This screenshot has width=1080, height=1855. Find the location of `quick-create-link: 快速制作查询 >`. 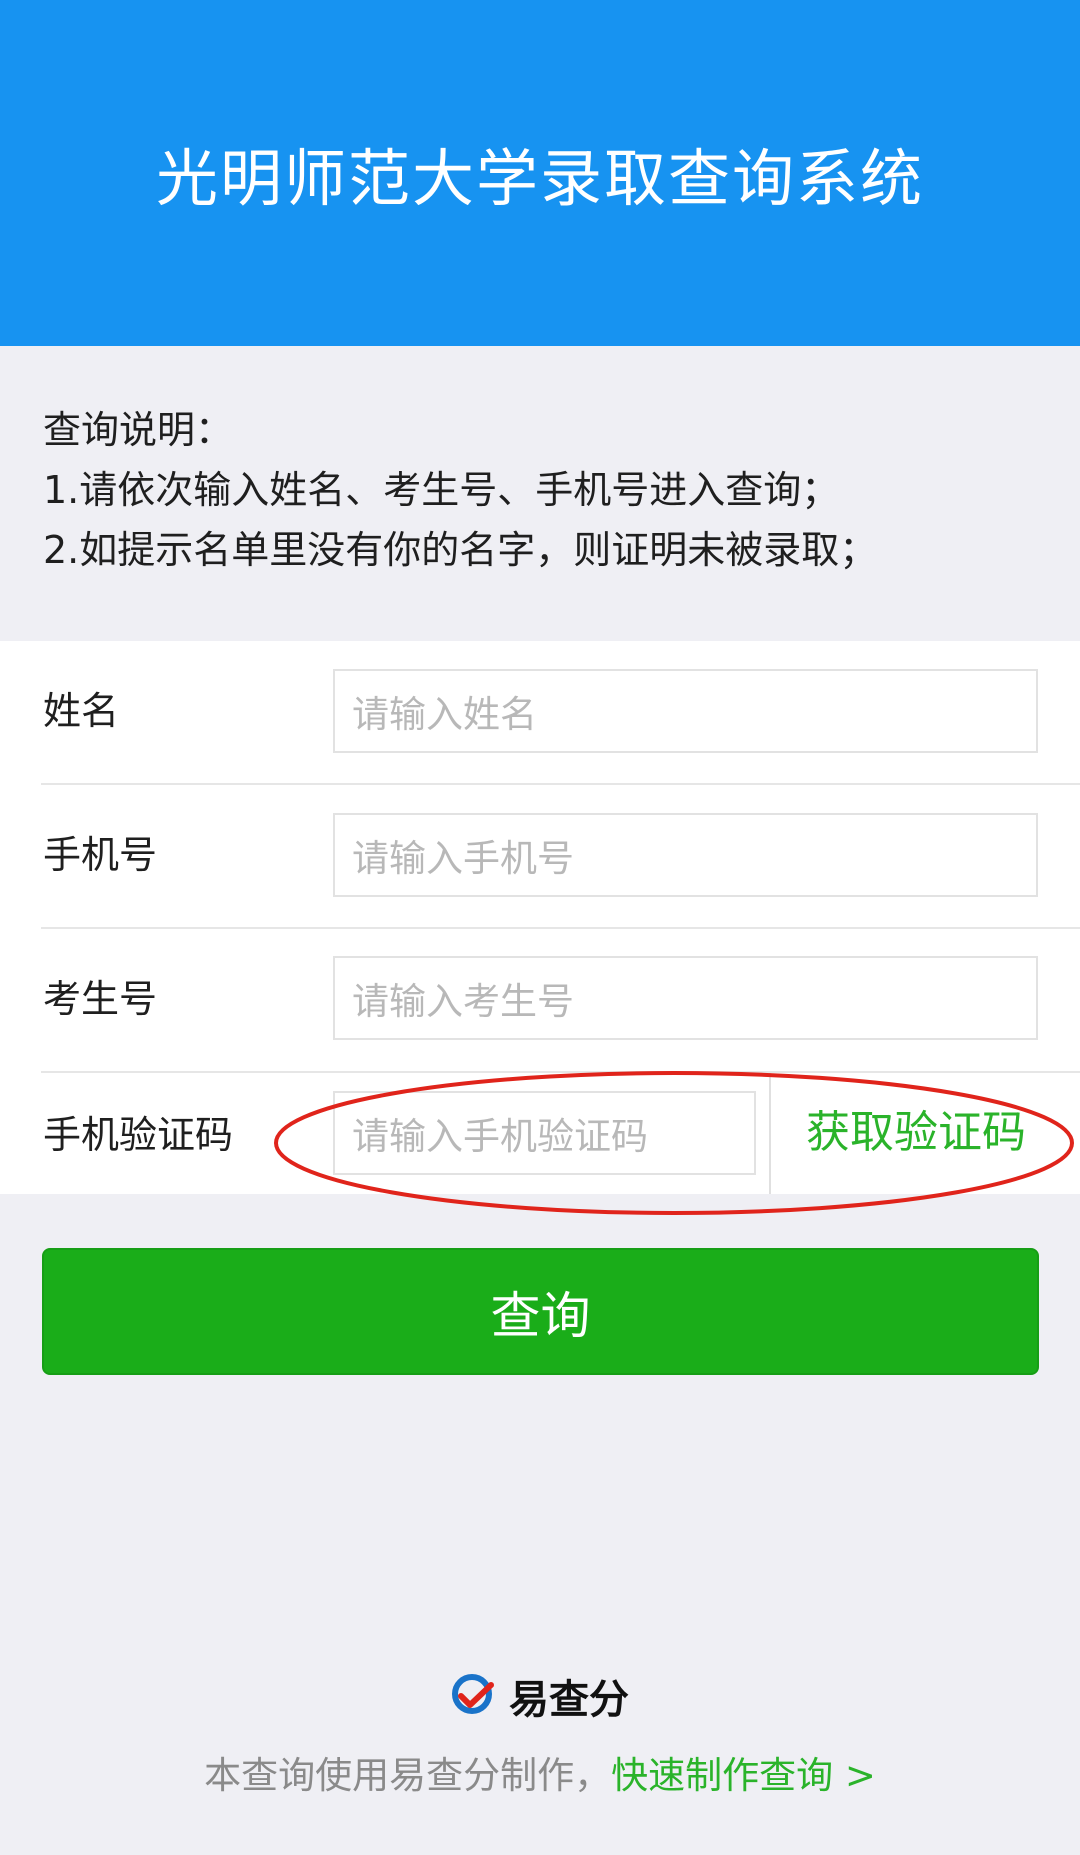

quick-create-link: 快速制作查询 > is located at coordinates (743, 1775).